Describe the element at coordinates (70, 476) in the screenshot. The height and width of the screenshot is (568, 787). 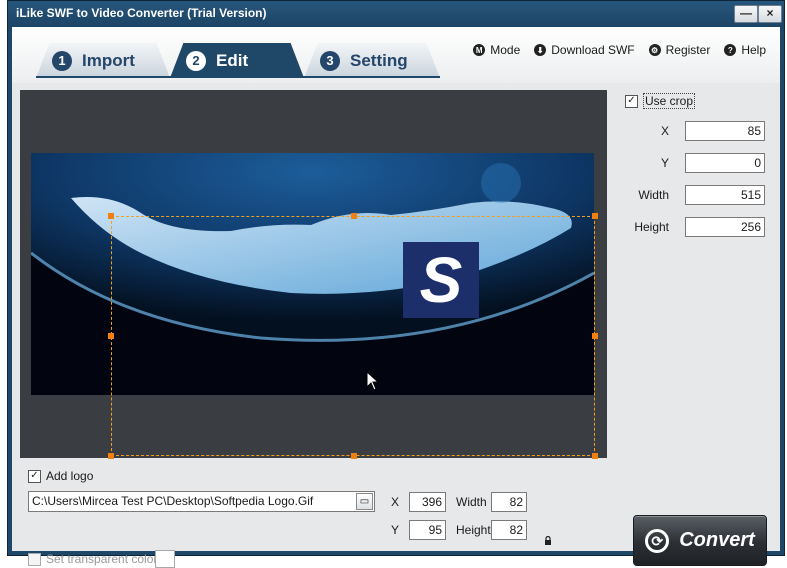
I see `add-logo-label: Add logo` at that location.